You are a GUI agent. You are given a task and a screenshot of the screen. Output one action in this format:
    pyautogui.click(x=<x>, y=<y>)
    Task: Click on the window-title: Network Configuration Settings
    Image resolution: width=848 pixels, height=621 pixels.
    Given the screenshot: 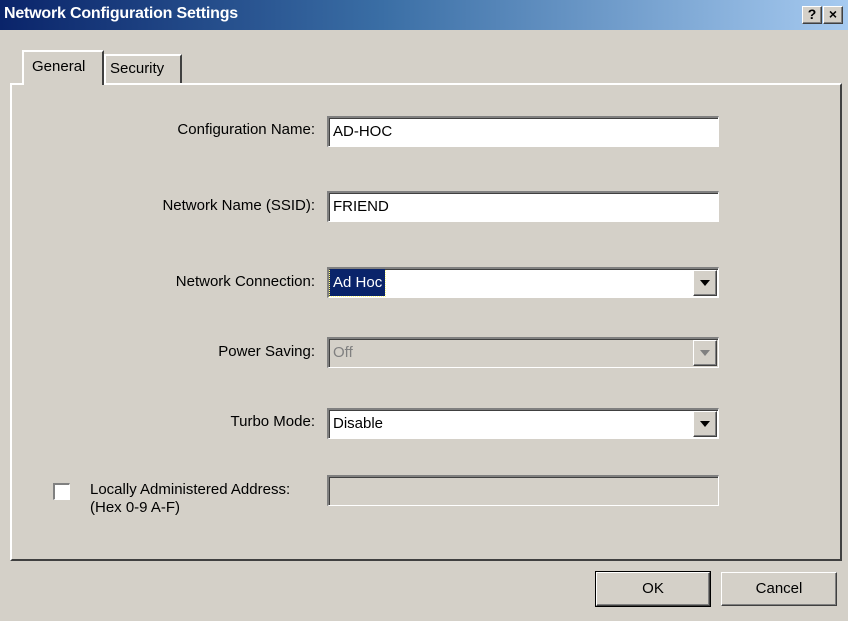 What is the action you would take?
    pyautogui.click(x=121, y=13)
    